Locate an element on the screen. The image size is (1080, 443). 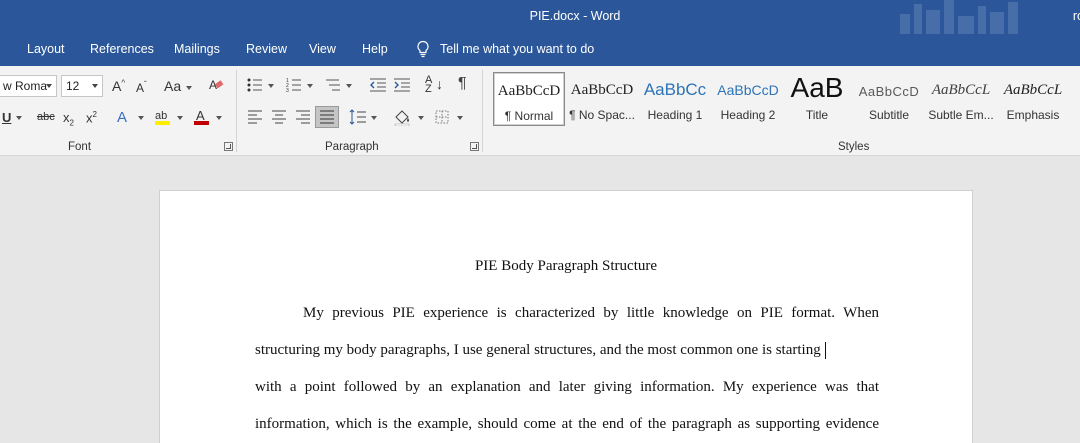
svg-text: A is located at coordinates (200, 115).